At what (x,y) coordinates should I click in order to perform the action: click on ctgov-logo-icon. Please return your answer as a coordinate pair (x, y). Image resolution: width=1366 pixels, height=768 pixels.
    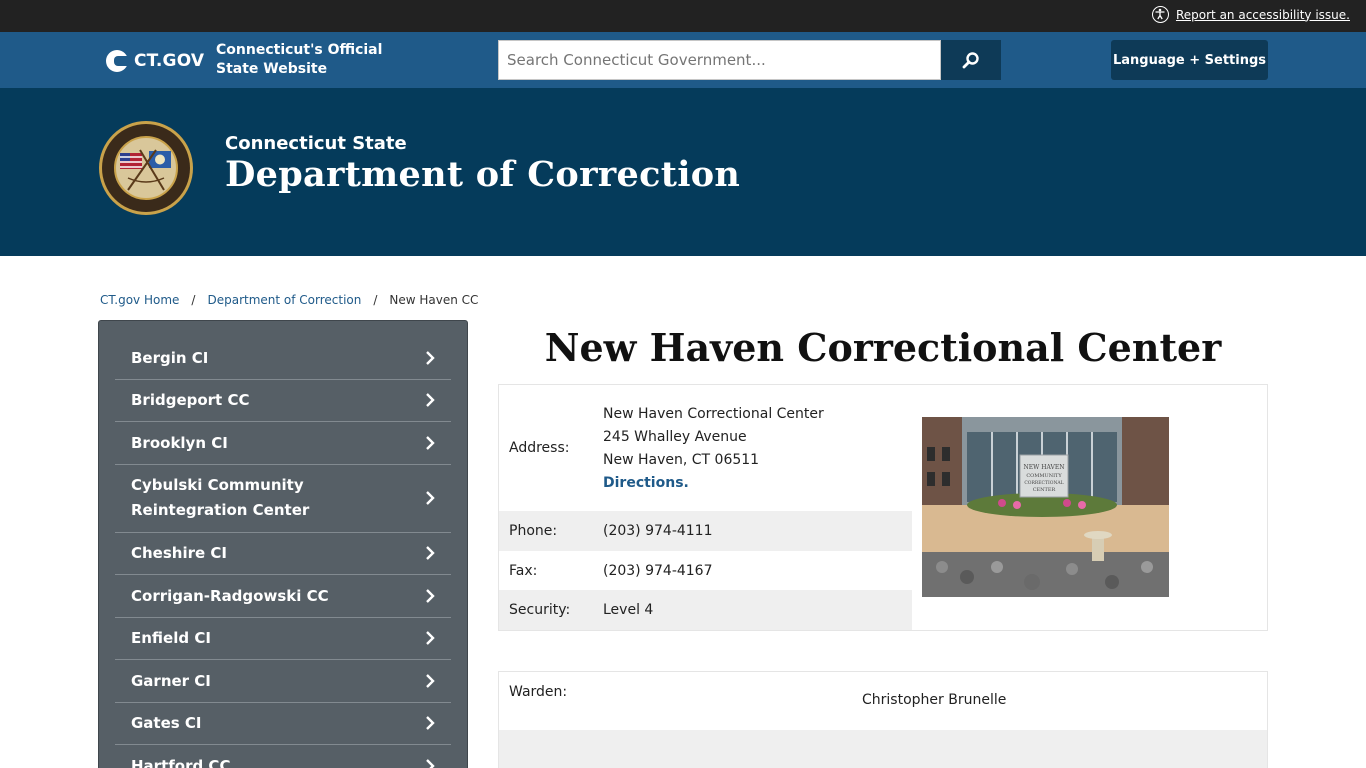
    Looking at the image, I should click on (117, 61).